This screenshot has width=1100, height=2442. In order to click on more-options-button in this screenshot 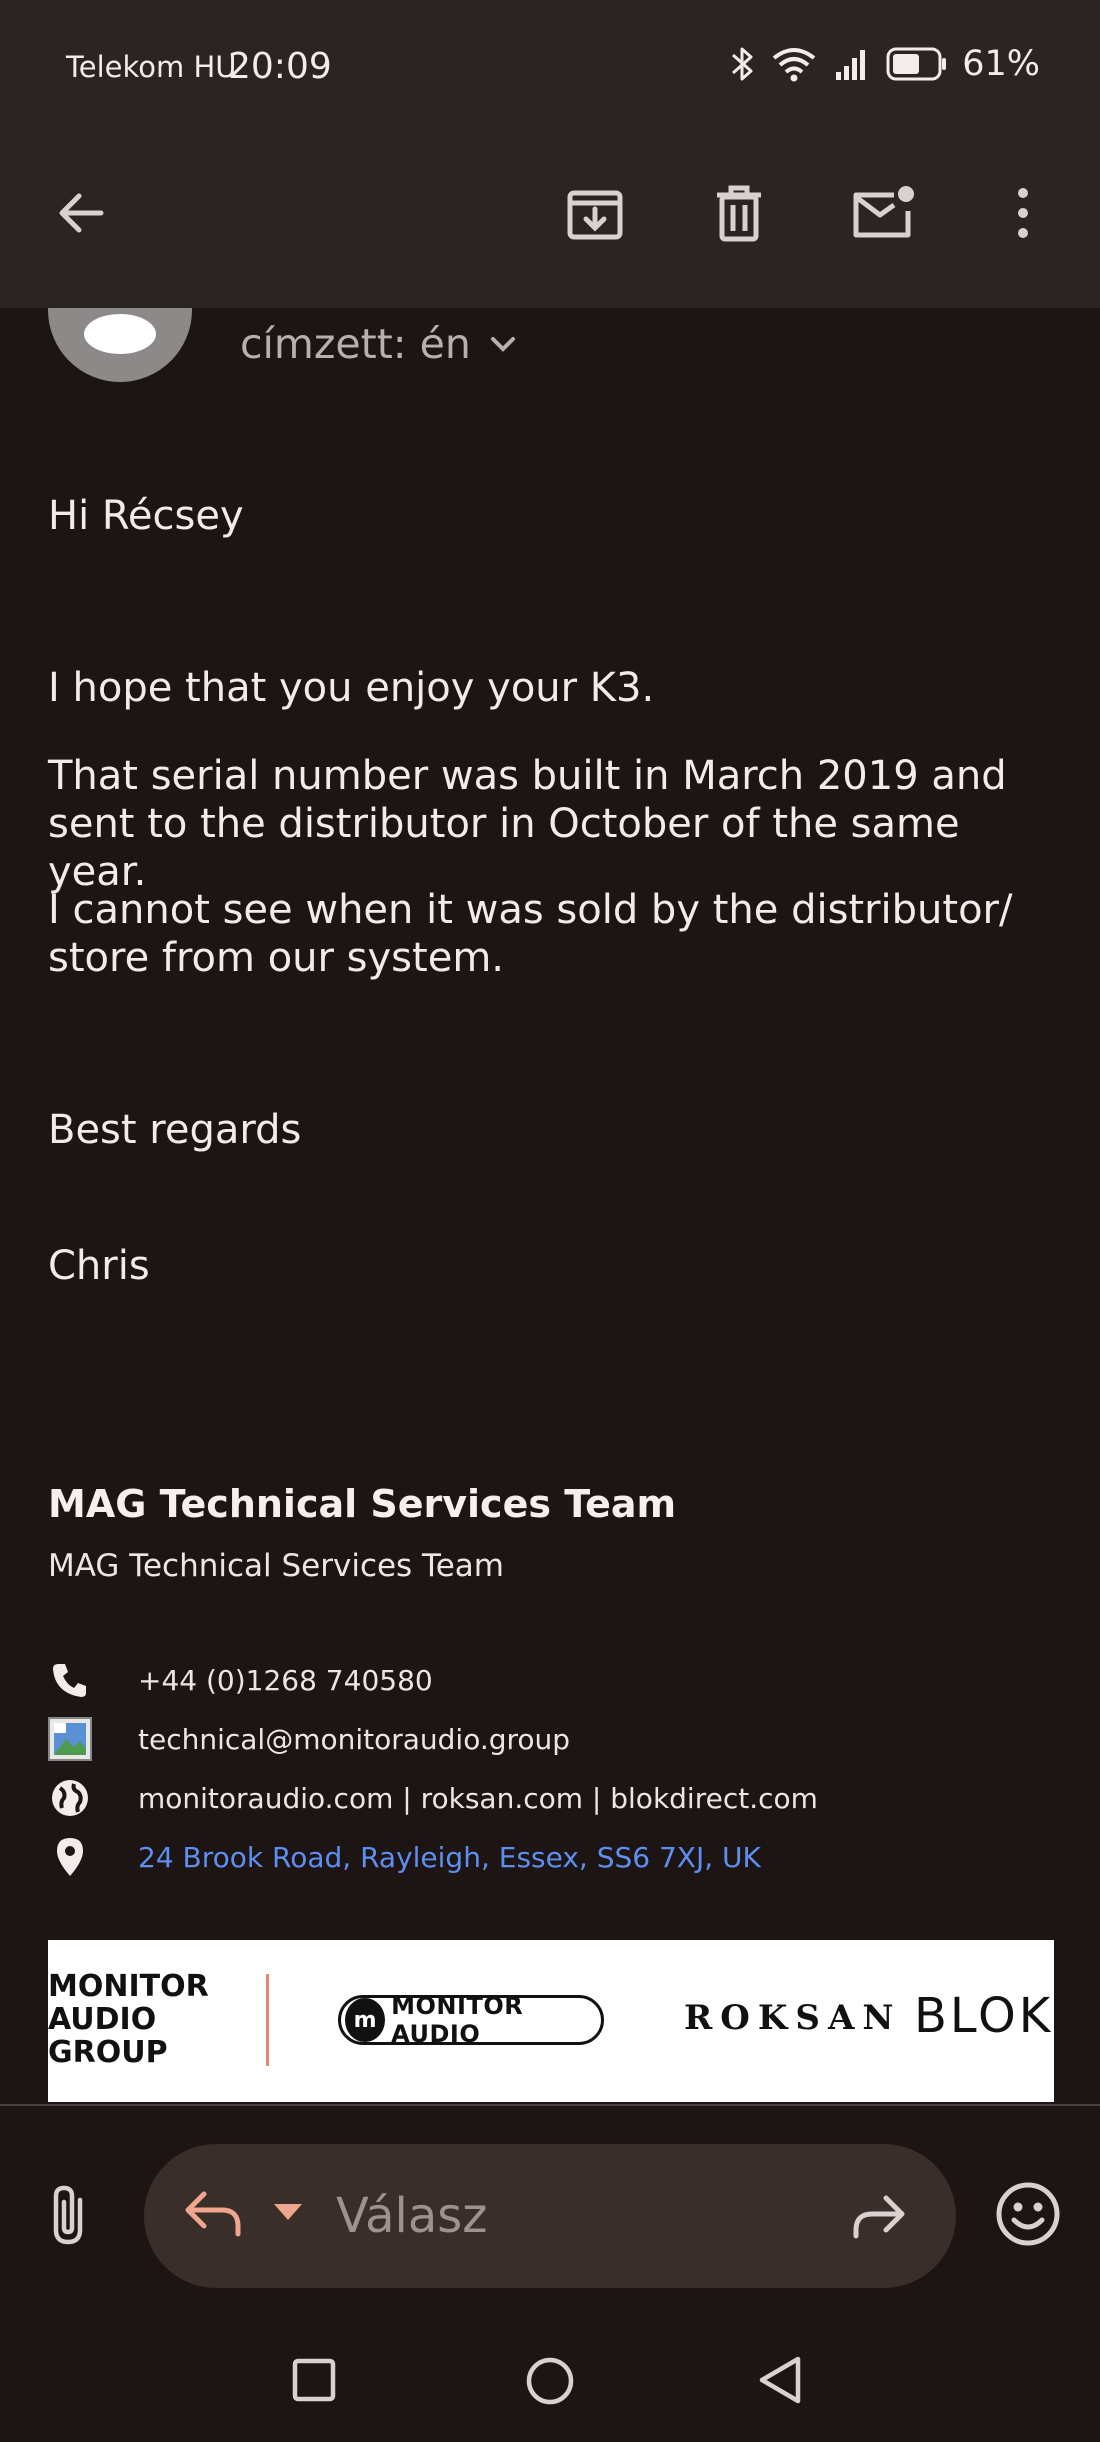, I will do `click(1023, 213)`.